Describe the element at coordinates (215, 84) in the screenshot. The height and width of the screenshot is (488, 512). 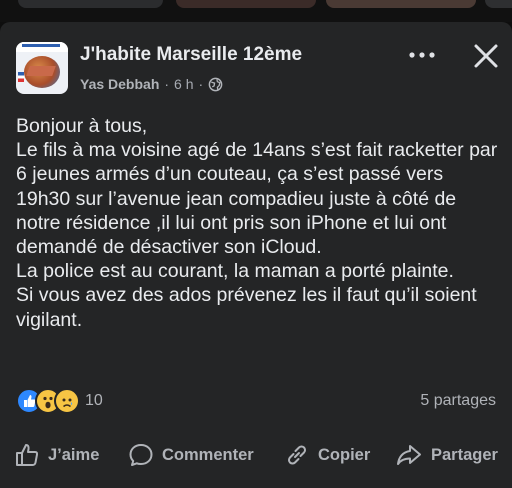
I see `globe-icon` at that location.